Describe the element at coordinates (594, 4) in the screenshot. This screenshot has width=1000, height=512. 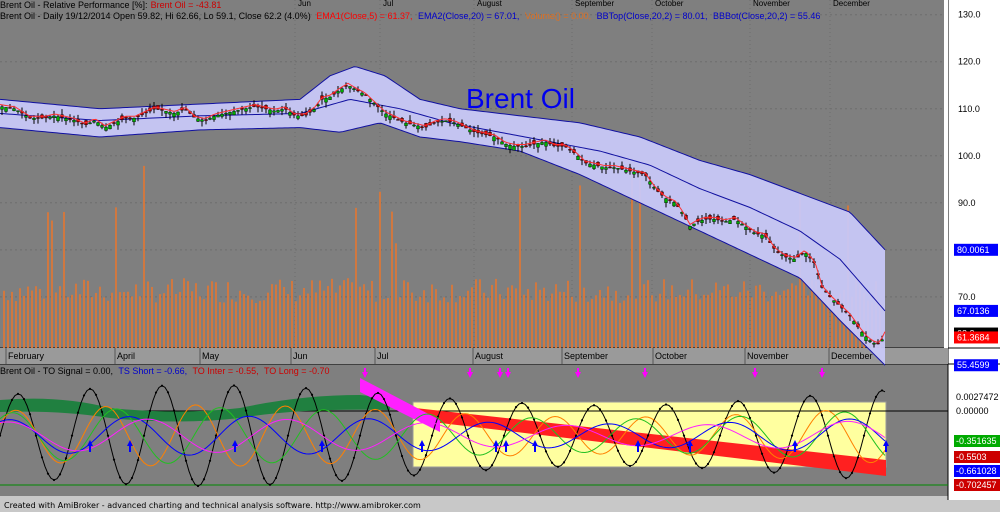
I see `month-label-top: September` at that location.